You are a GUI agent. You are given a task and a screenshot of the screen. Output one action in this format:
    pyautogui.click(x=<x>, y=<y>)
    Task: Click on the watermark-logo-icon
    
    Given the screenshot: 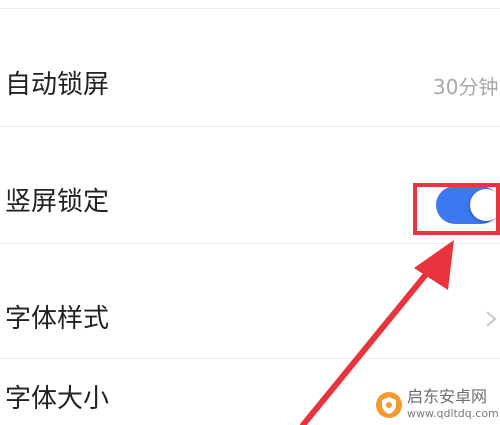 What is the action you would take?
    pyautogui.click(x=389, y=405)
    